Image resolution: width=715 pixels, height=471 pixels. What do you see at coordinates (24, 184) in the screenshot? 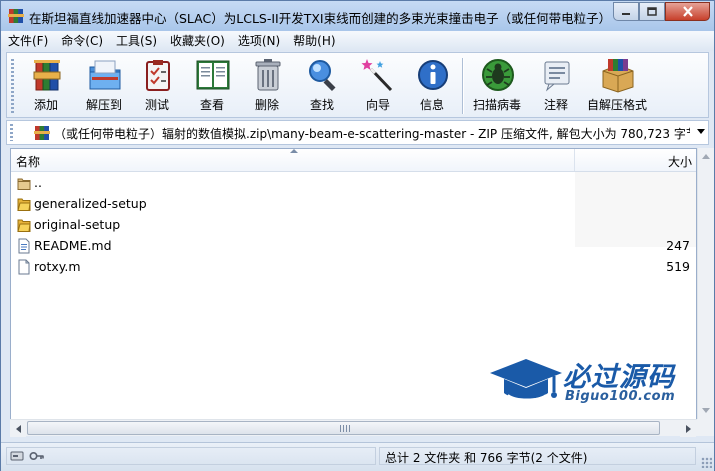
I see `parent-folder-icon` at bounding box center [24, 184].